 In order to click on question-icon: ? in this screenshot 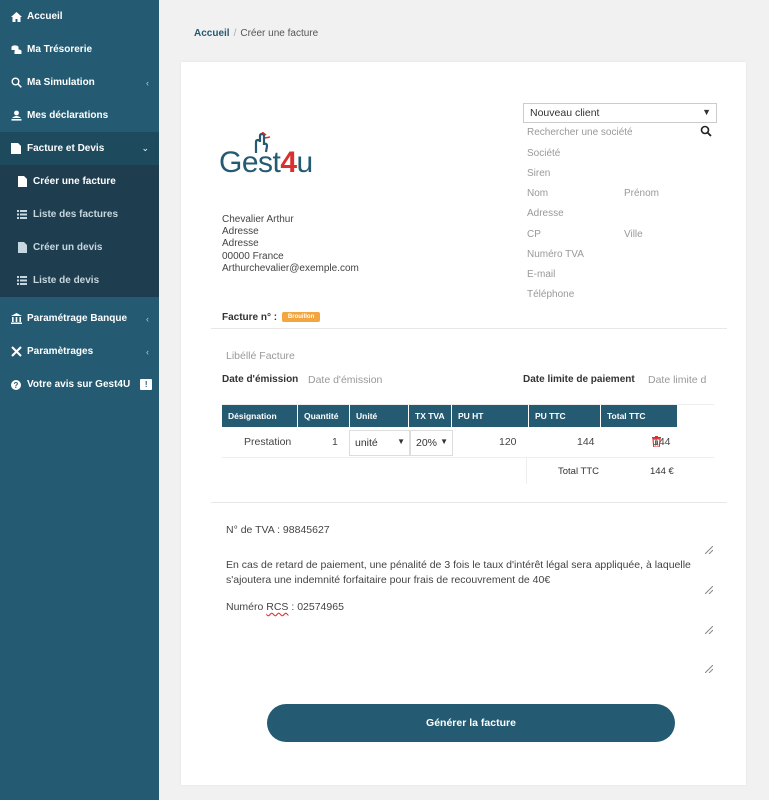, I will do `click(16, 385)`.